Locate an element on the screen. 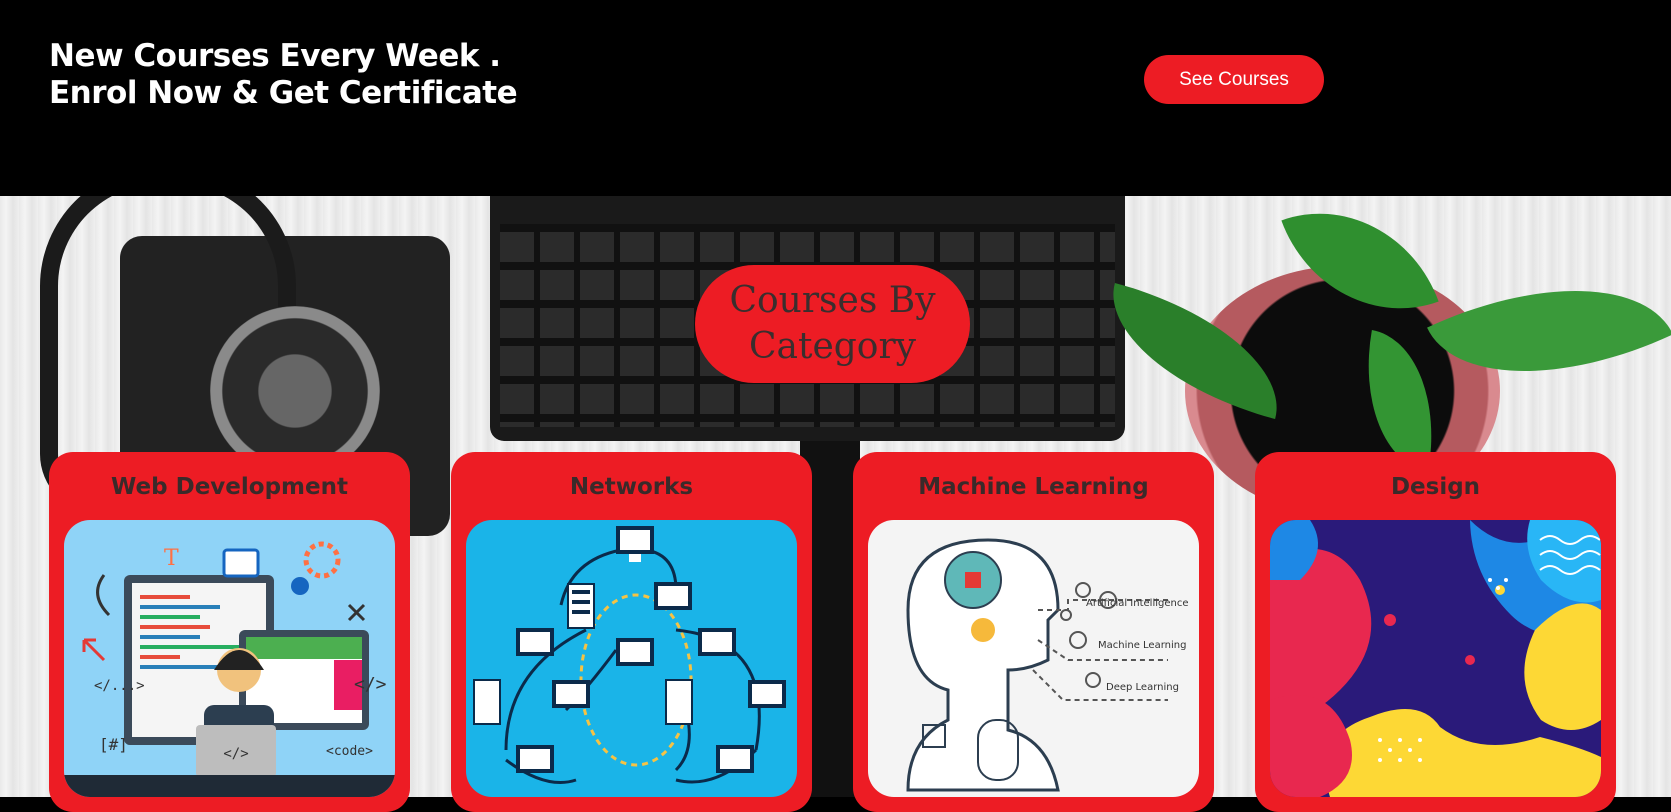 The image size is (1671, 812). see-courses-button: See Courses is located at coordinates (1234, 79).